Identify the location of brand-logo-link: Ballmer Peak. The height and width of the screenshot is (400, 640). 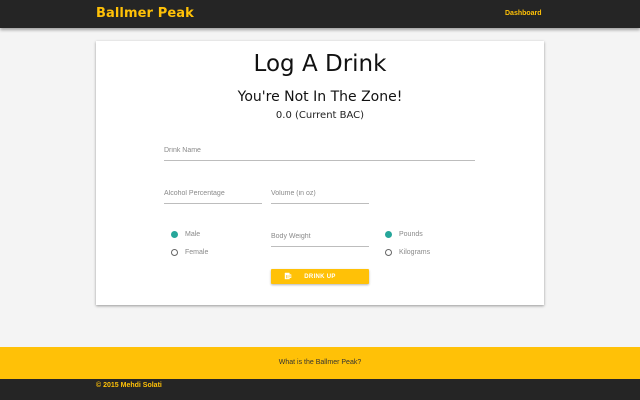
(145, 13).